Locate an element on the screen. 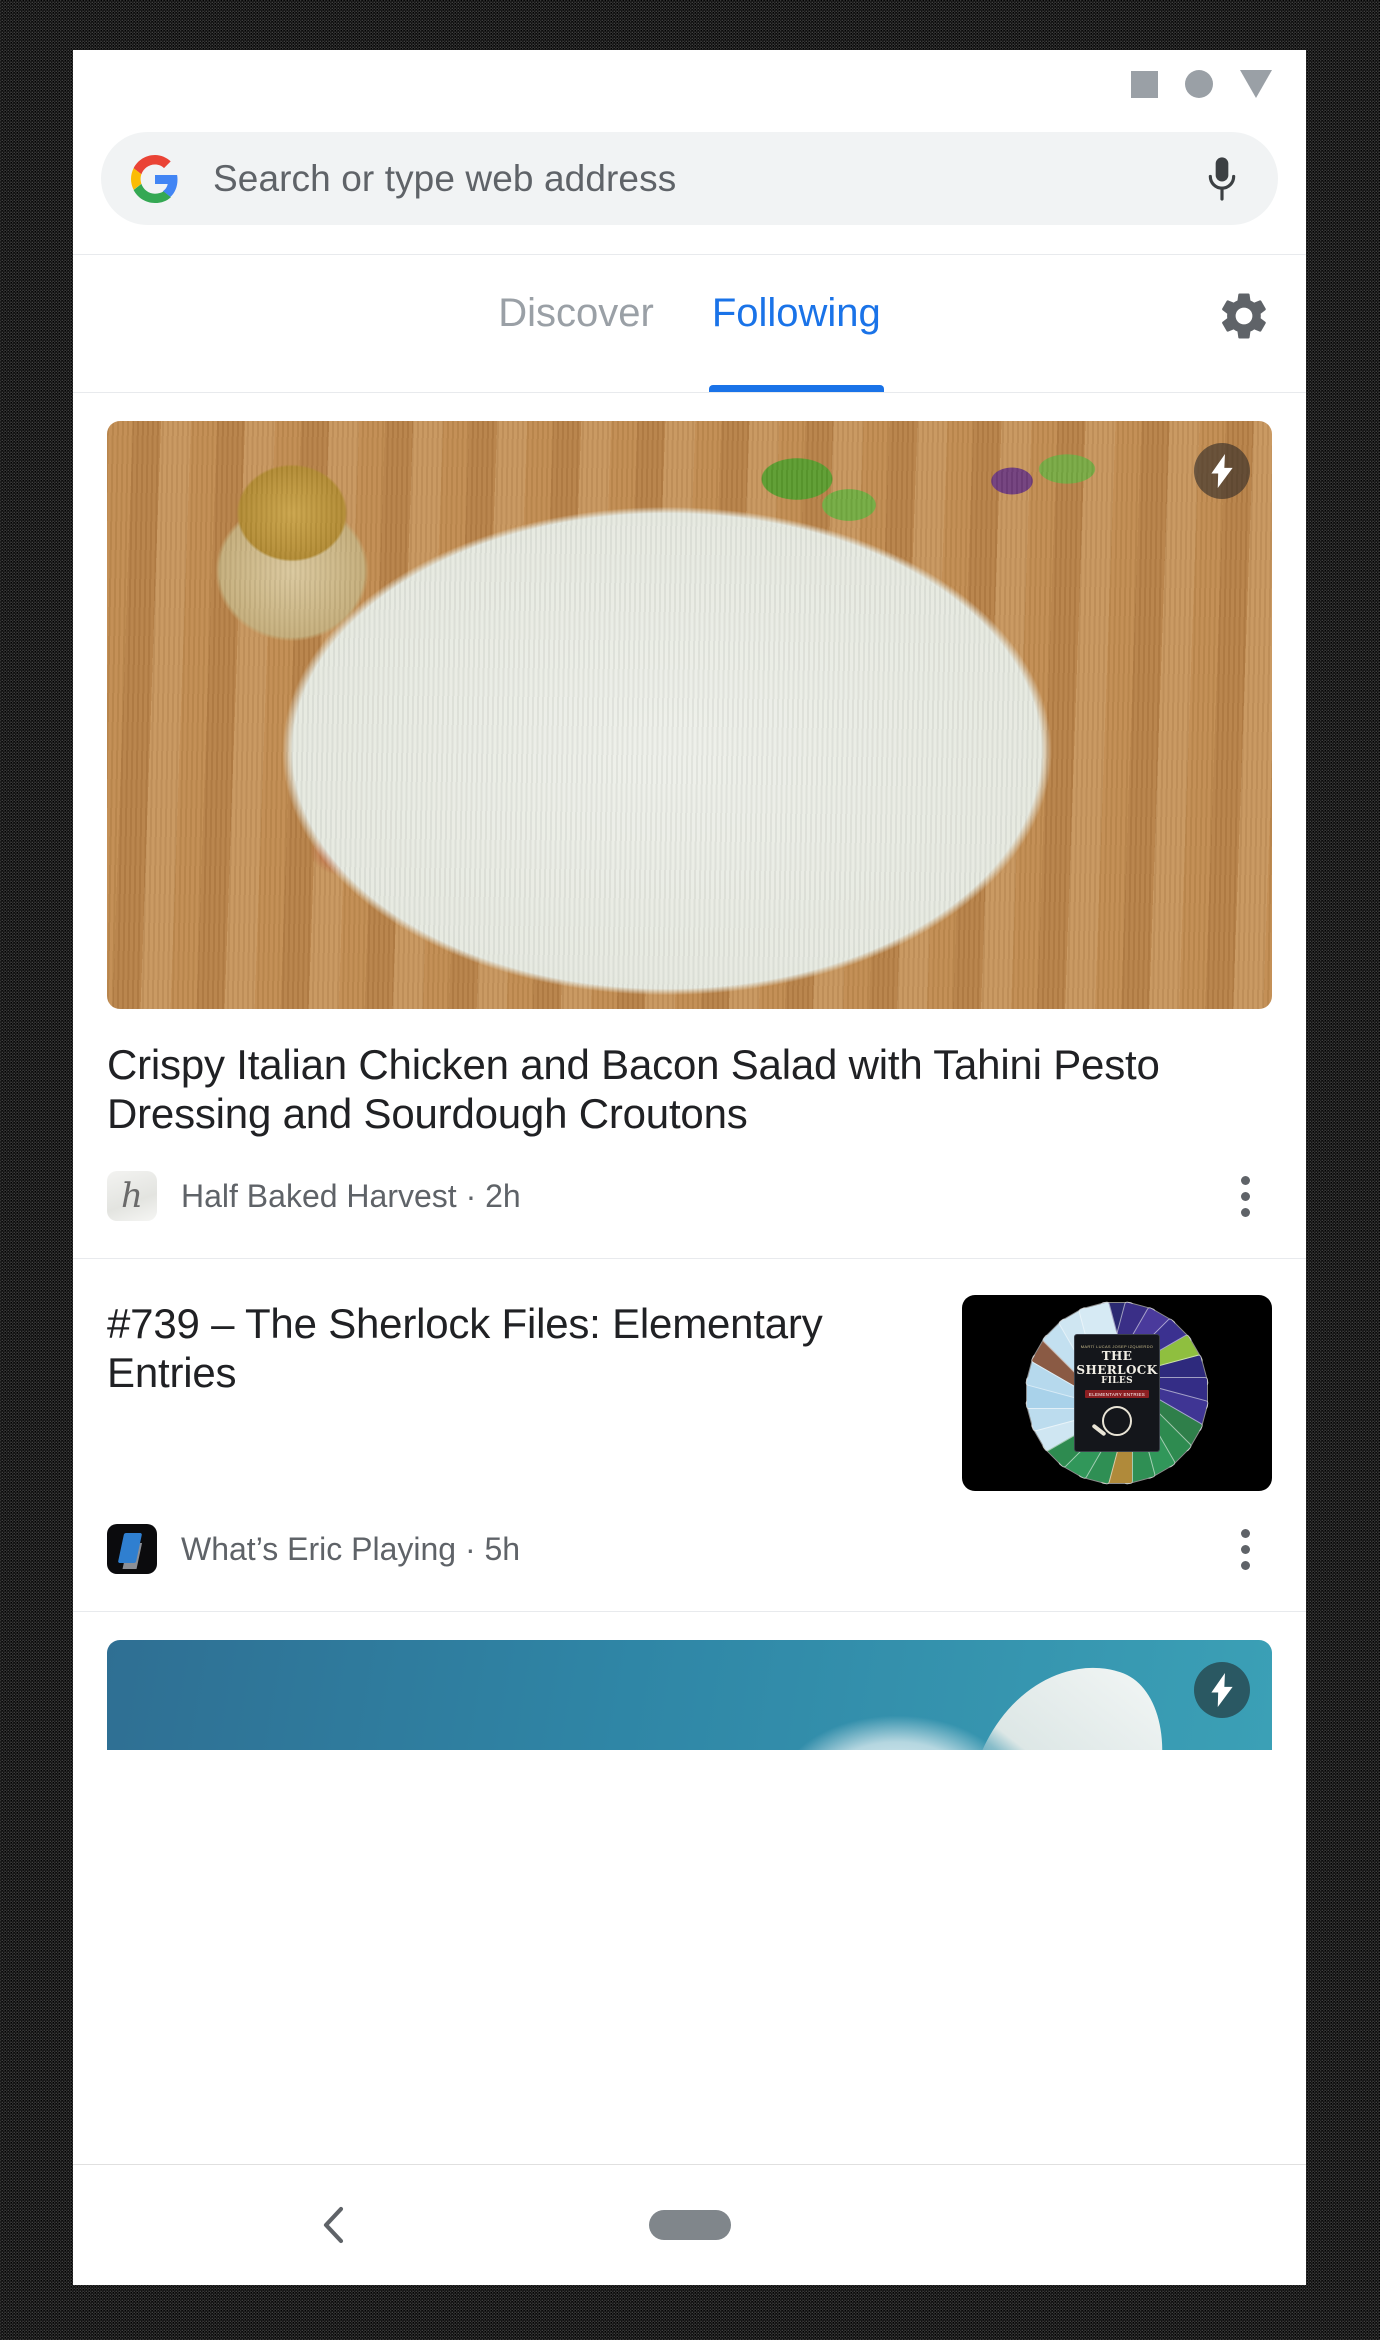 The height and width of the screenshot is (2340, 1380). back-chevron-icon is located at coordinates (335, 2225).